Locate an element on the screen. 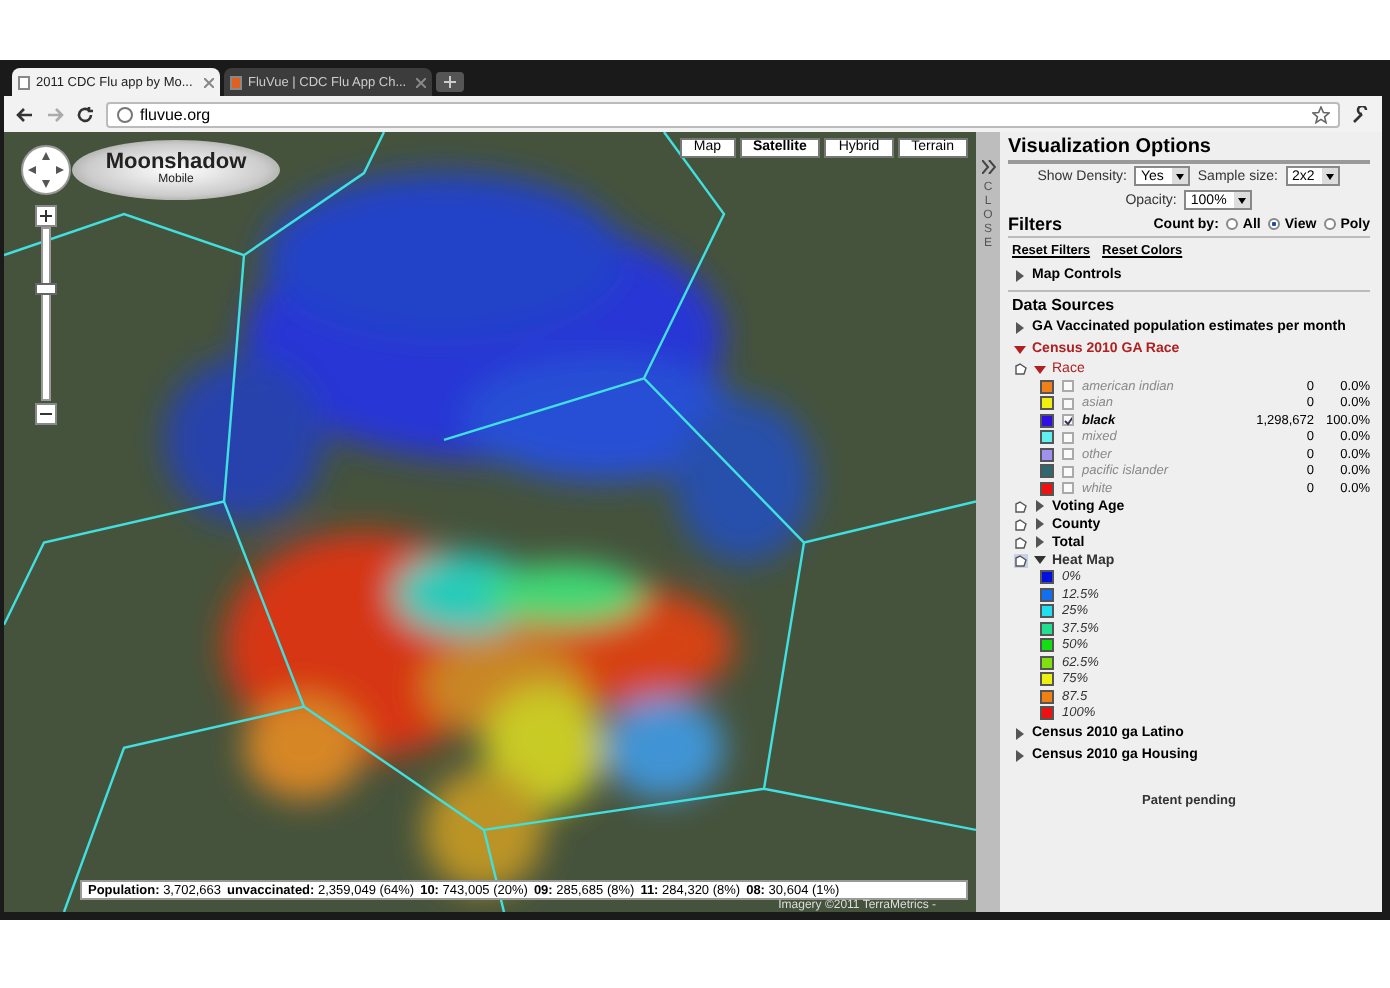 Image resolution: width=1390 pixels, height=988 pixels. pan-control-icon is located at coordinates (46, 170).